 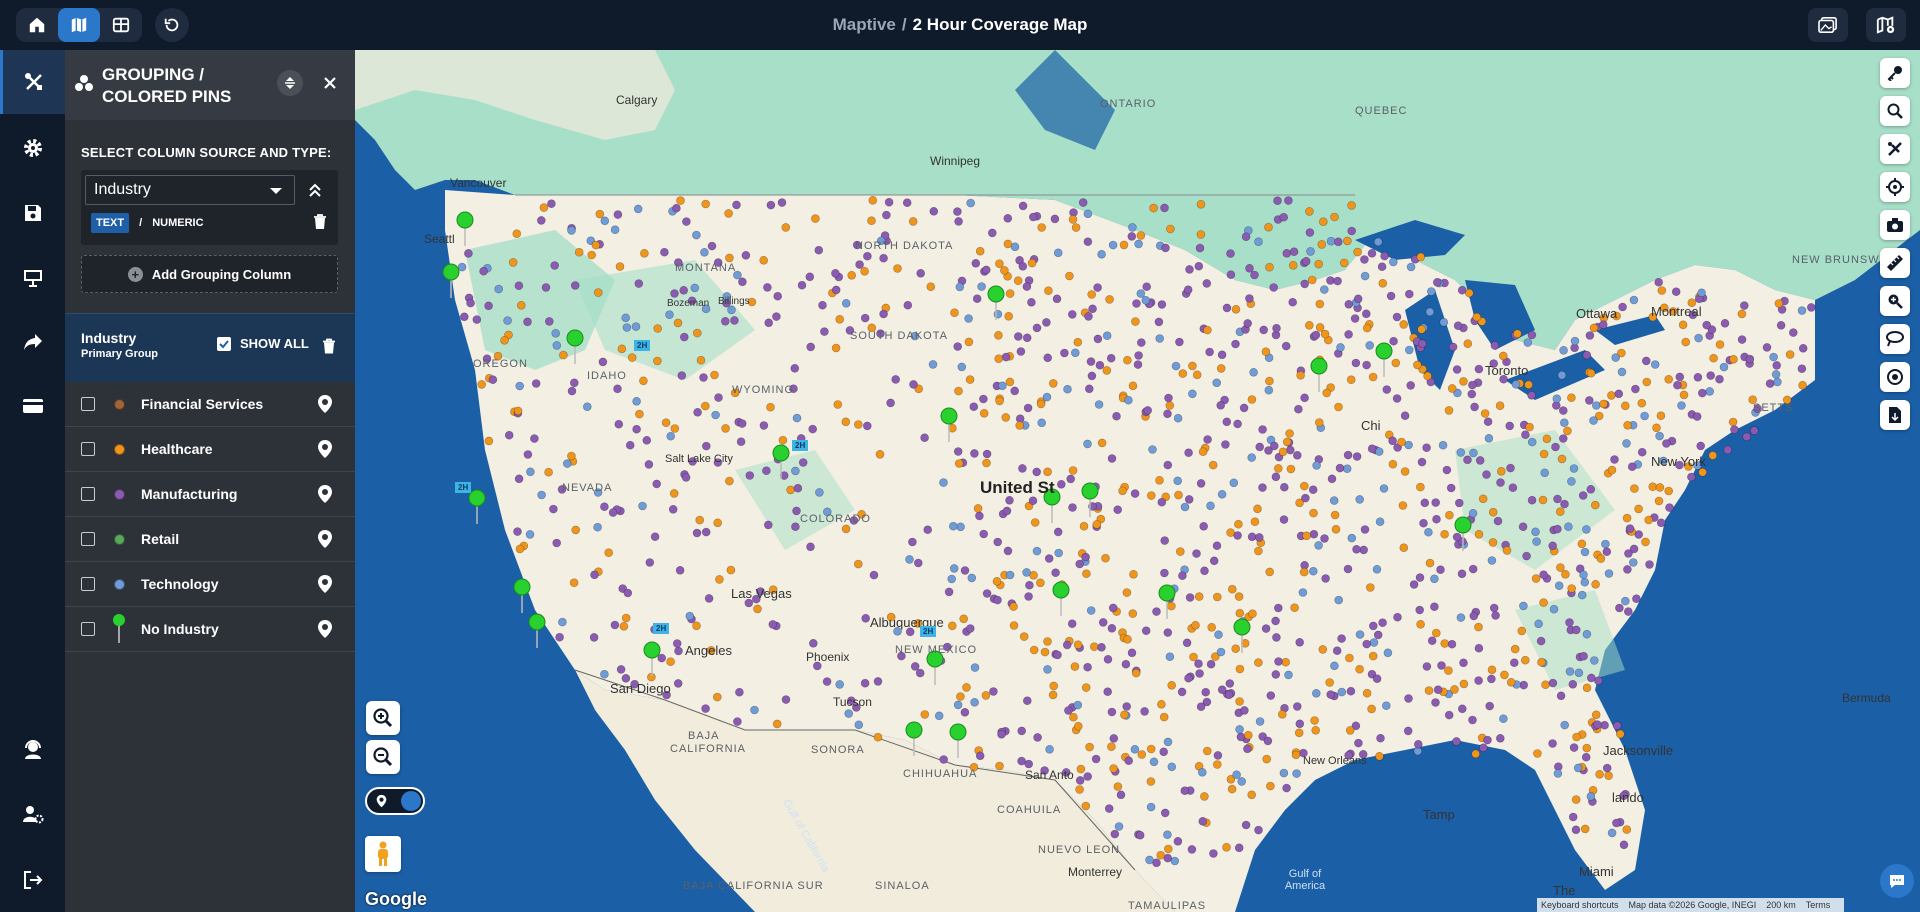 I want to click on no-industry-marker, so click(x=477, y=498).